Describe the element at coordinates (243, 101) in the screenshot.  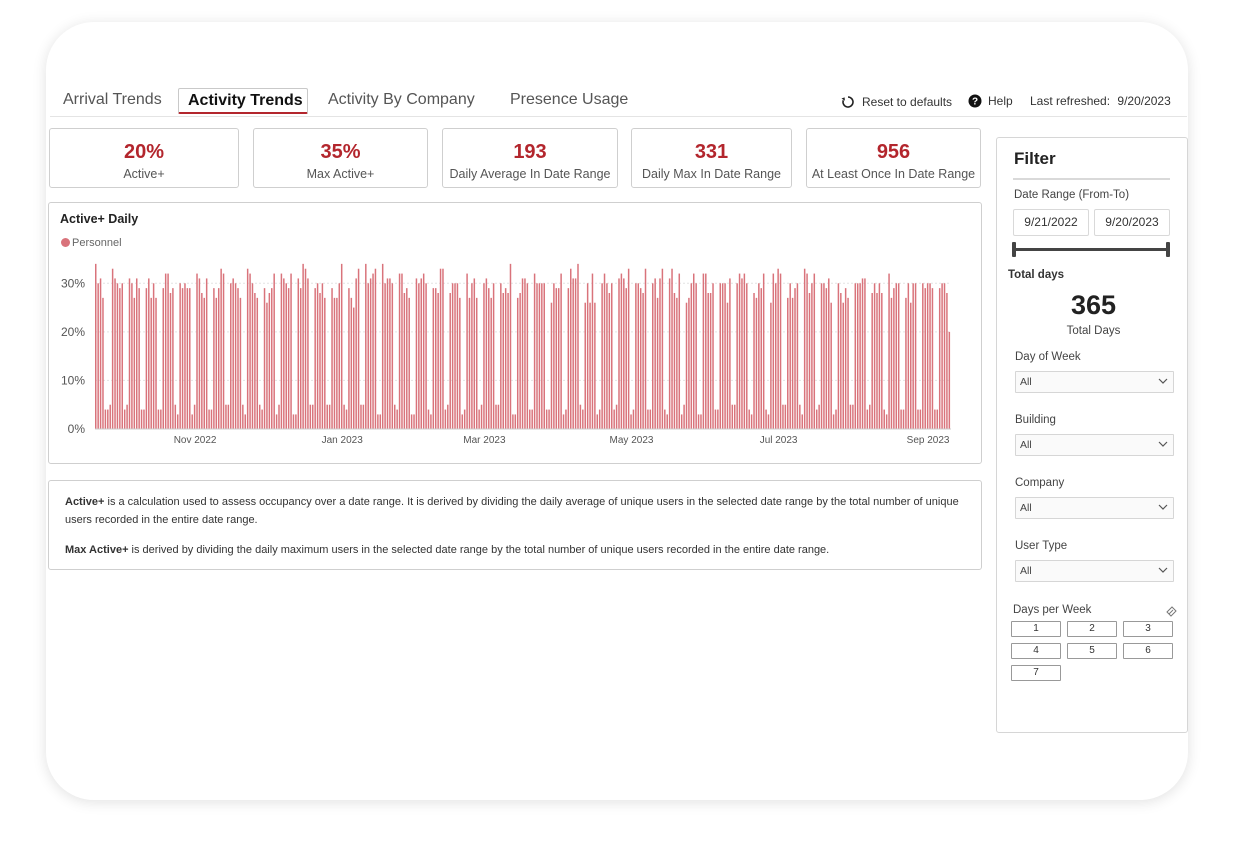
I see `tab-activity-trends: Activity Trends` at that location.